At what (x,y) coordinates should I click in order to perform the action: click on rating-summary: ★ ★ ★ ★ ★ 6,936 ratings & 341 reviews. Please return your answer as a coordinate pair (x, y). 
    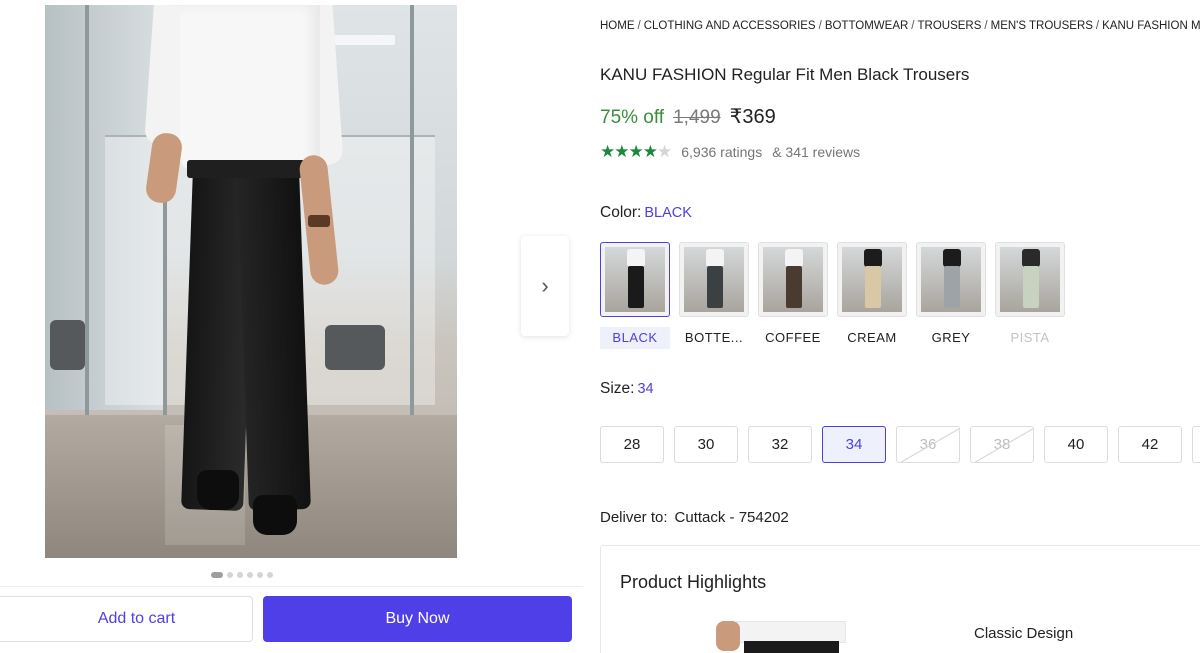
    Looking at the image, I should click on (730, 152).